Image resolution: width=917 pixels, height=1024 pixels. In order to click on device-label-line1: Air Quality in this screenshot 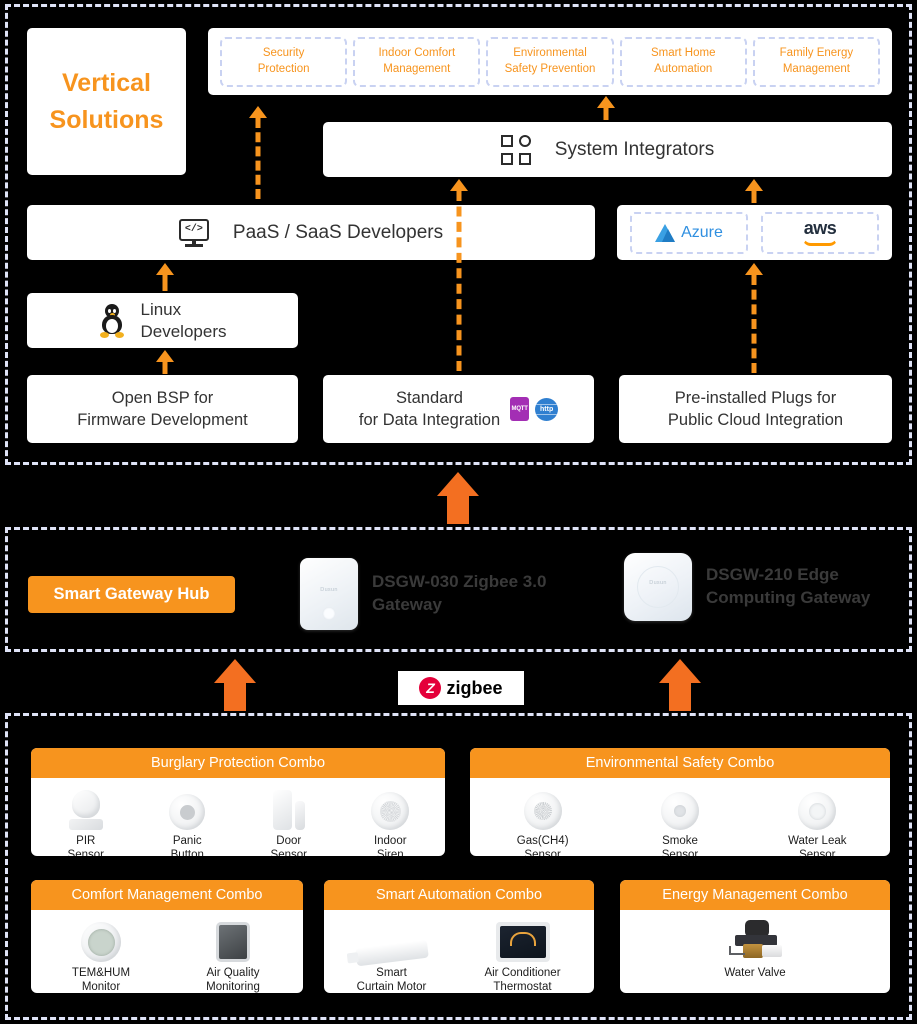, I will do `click(233, 973)`.